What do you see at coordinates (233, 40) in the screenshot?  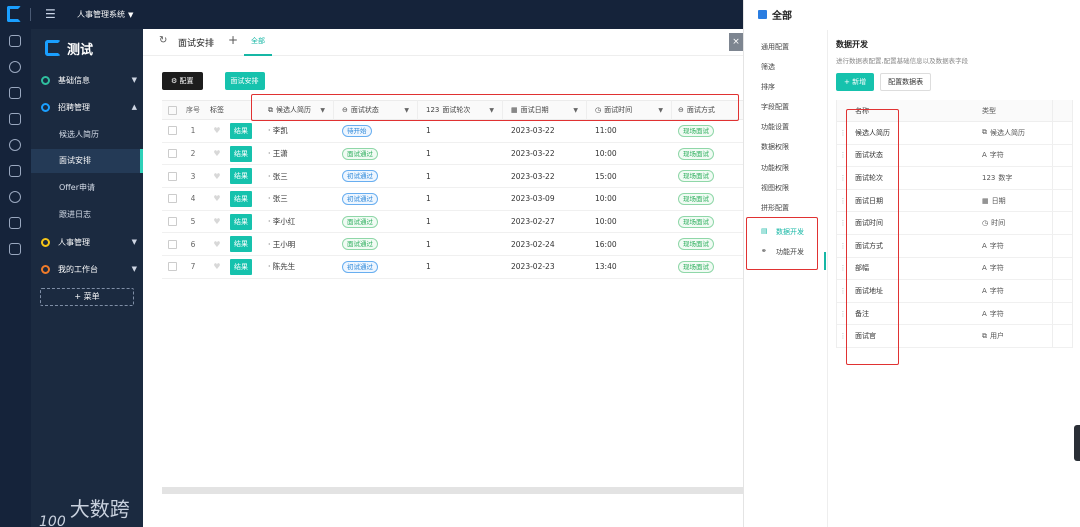 I see `add-tab-icon: +` at bounding box center [233, 40].